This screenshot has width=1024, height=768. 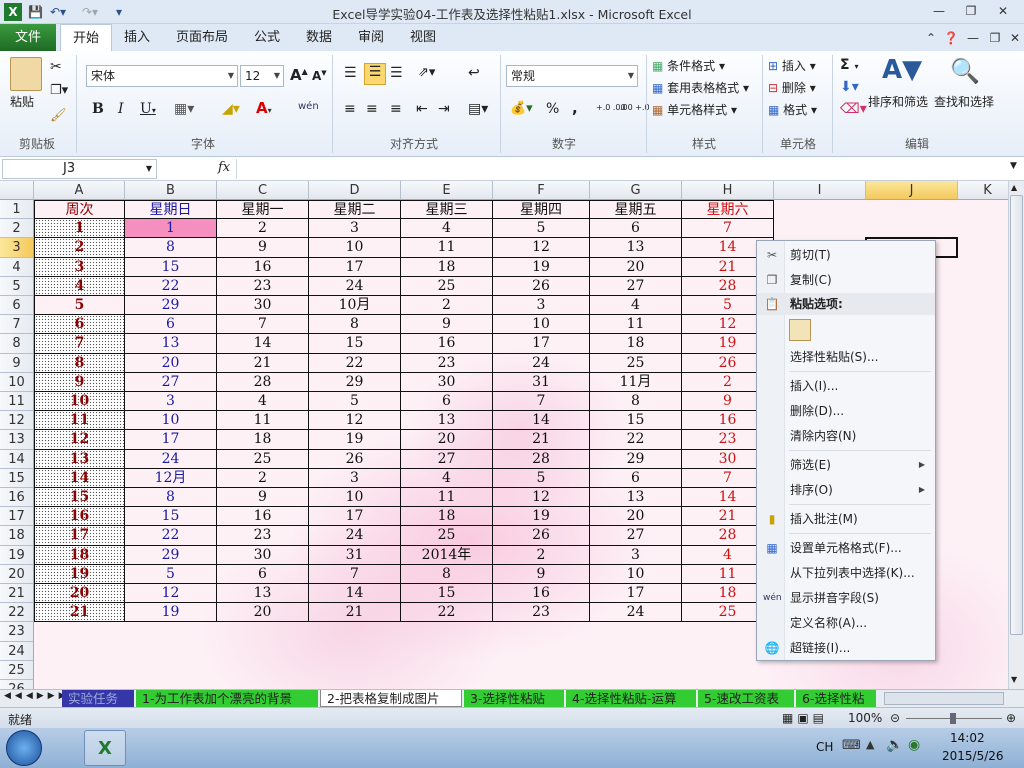 What do you see at coordinates (541, 613) in the screenshot?
I see `table-cell: 23` at bounding box center [541, 613].